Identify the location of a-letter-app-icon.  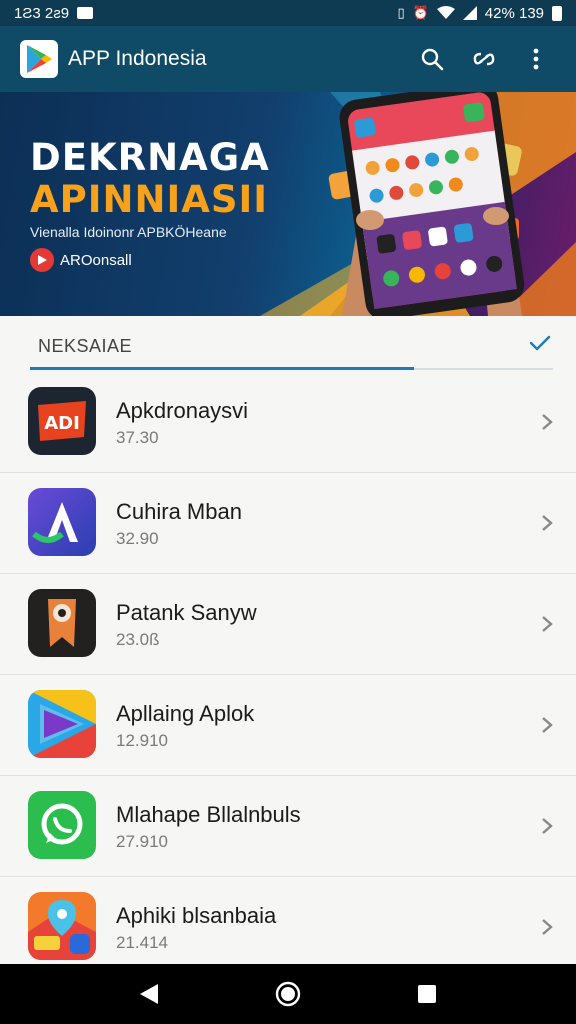
(62, 522).